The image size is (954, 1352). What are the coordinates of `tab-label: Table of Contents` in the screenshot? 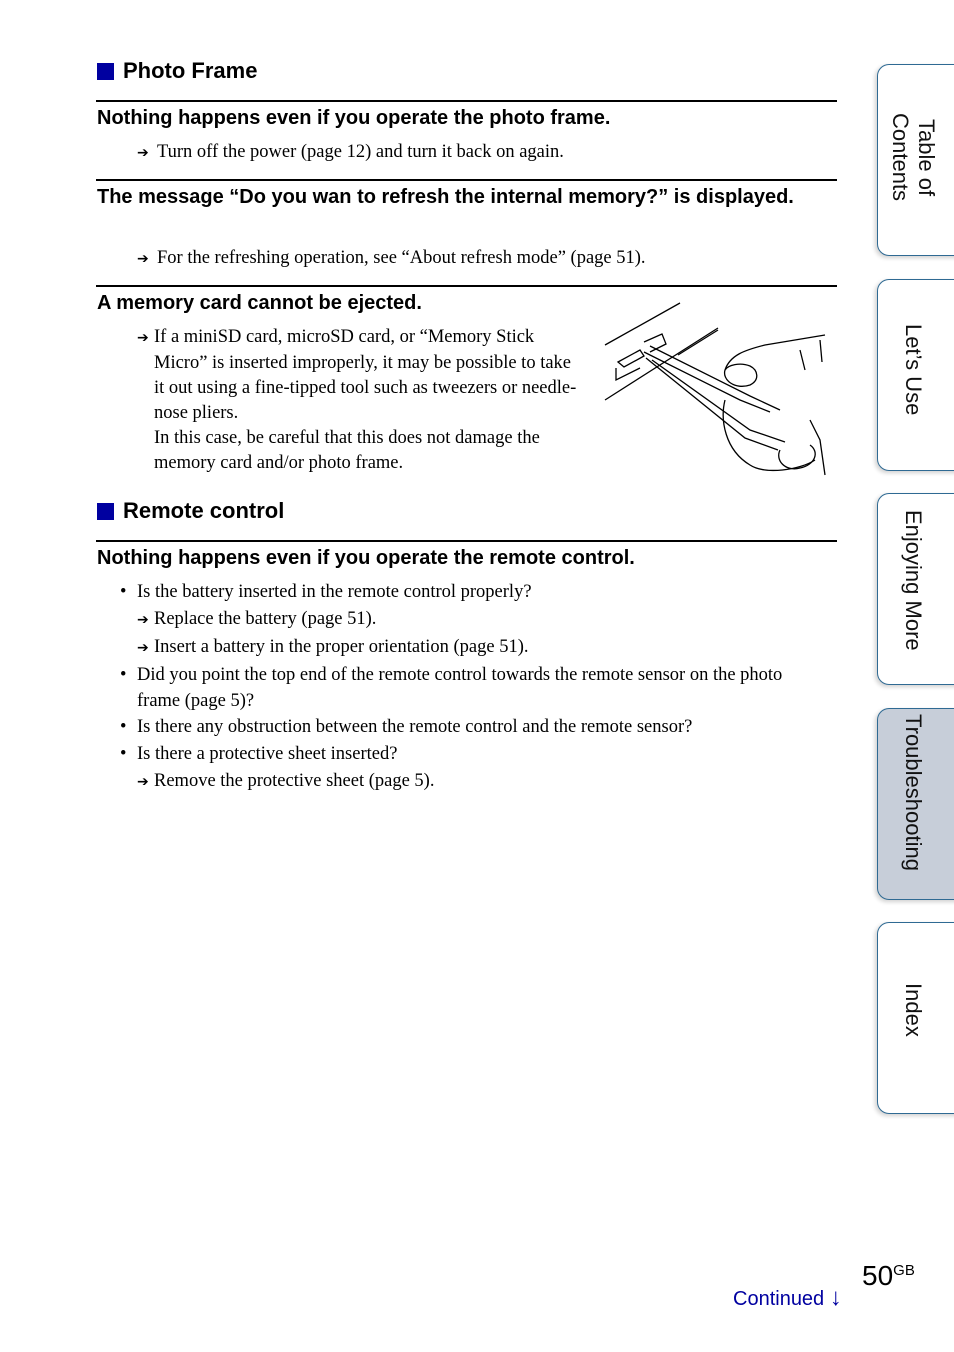 It's located at (913, 157).